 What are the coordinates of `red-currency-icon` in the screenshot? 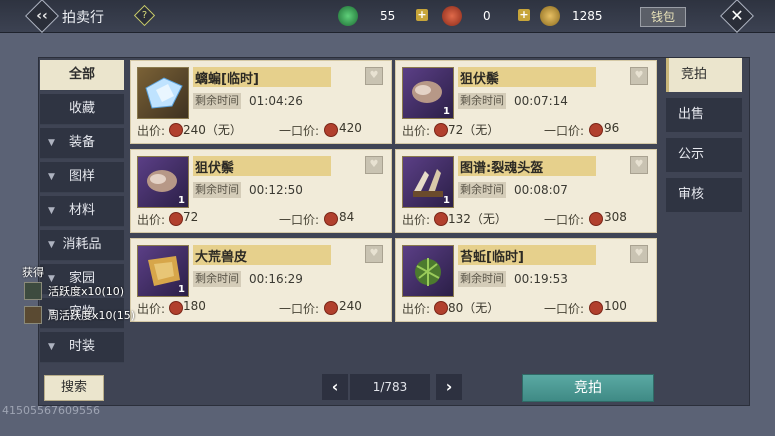 It's located at (452, 16).